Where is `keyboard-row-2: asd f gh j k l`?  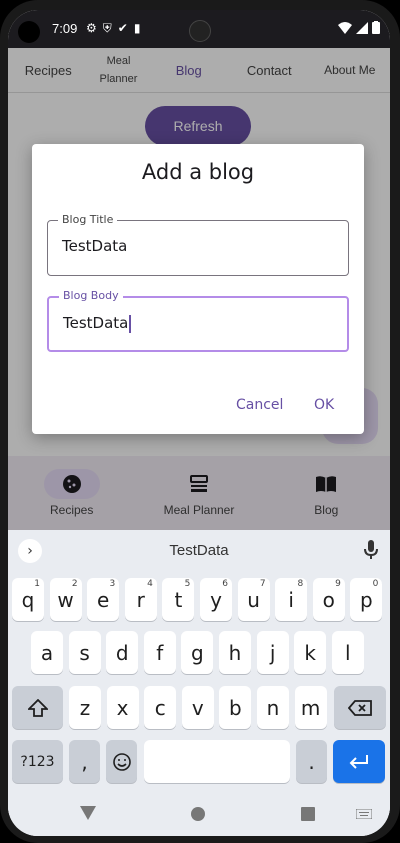
keyboard-row-2: asd f gh j k l is located at coordinates (199, 653).